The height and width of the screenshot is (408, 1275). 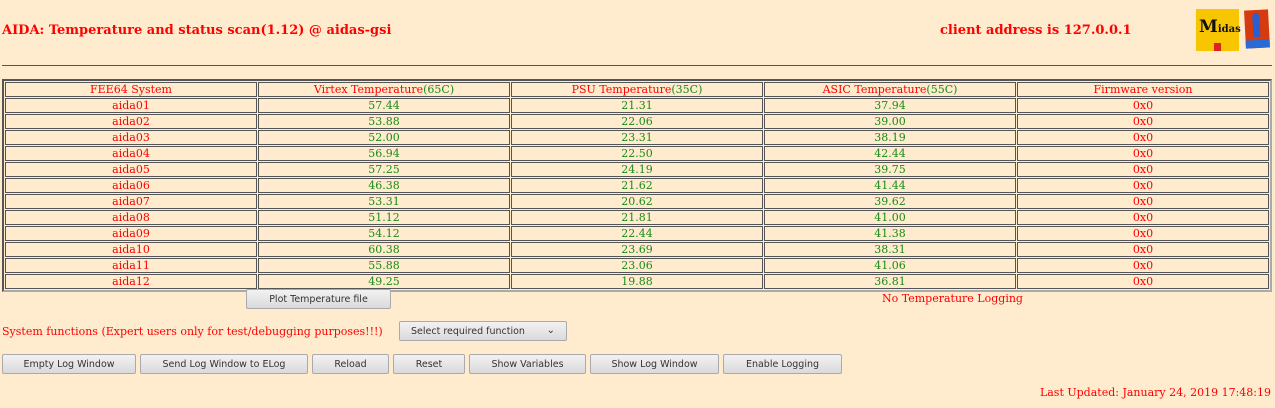 I want to click on temperature-cell: 19.88, so click(x=637, y=281).